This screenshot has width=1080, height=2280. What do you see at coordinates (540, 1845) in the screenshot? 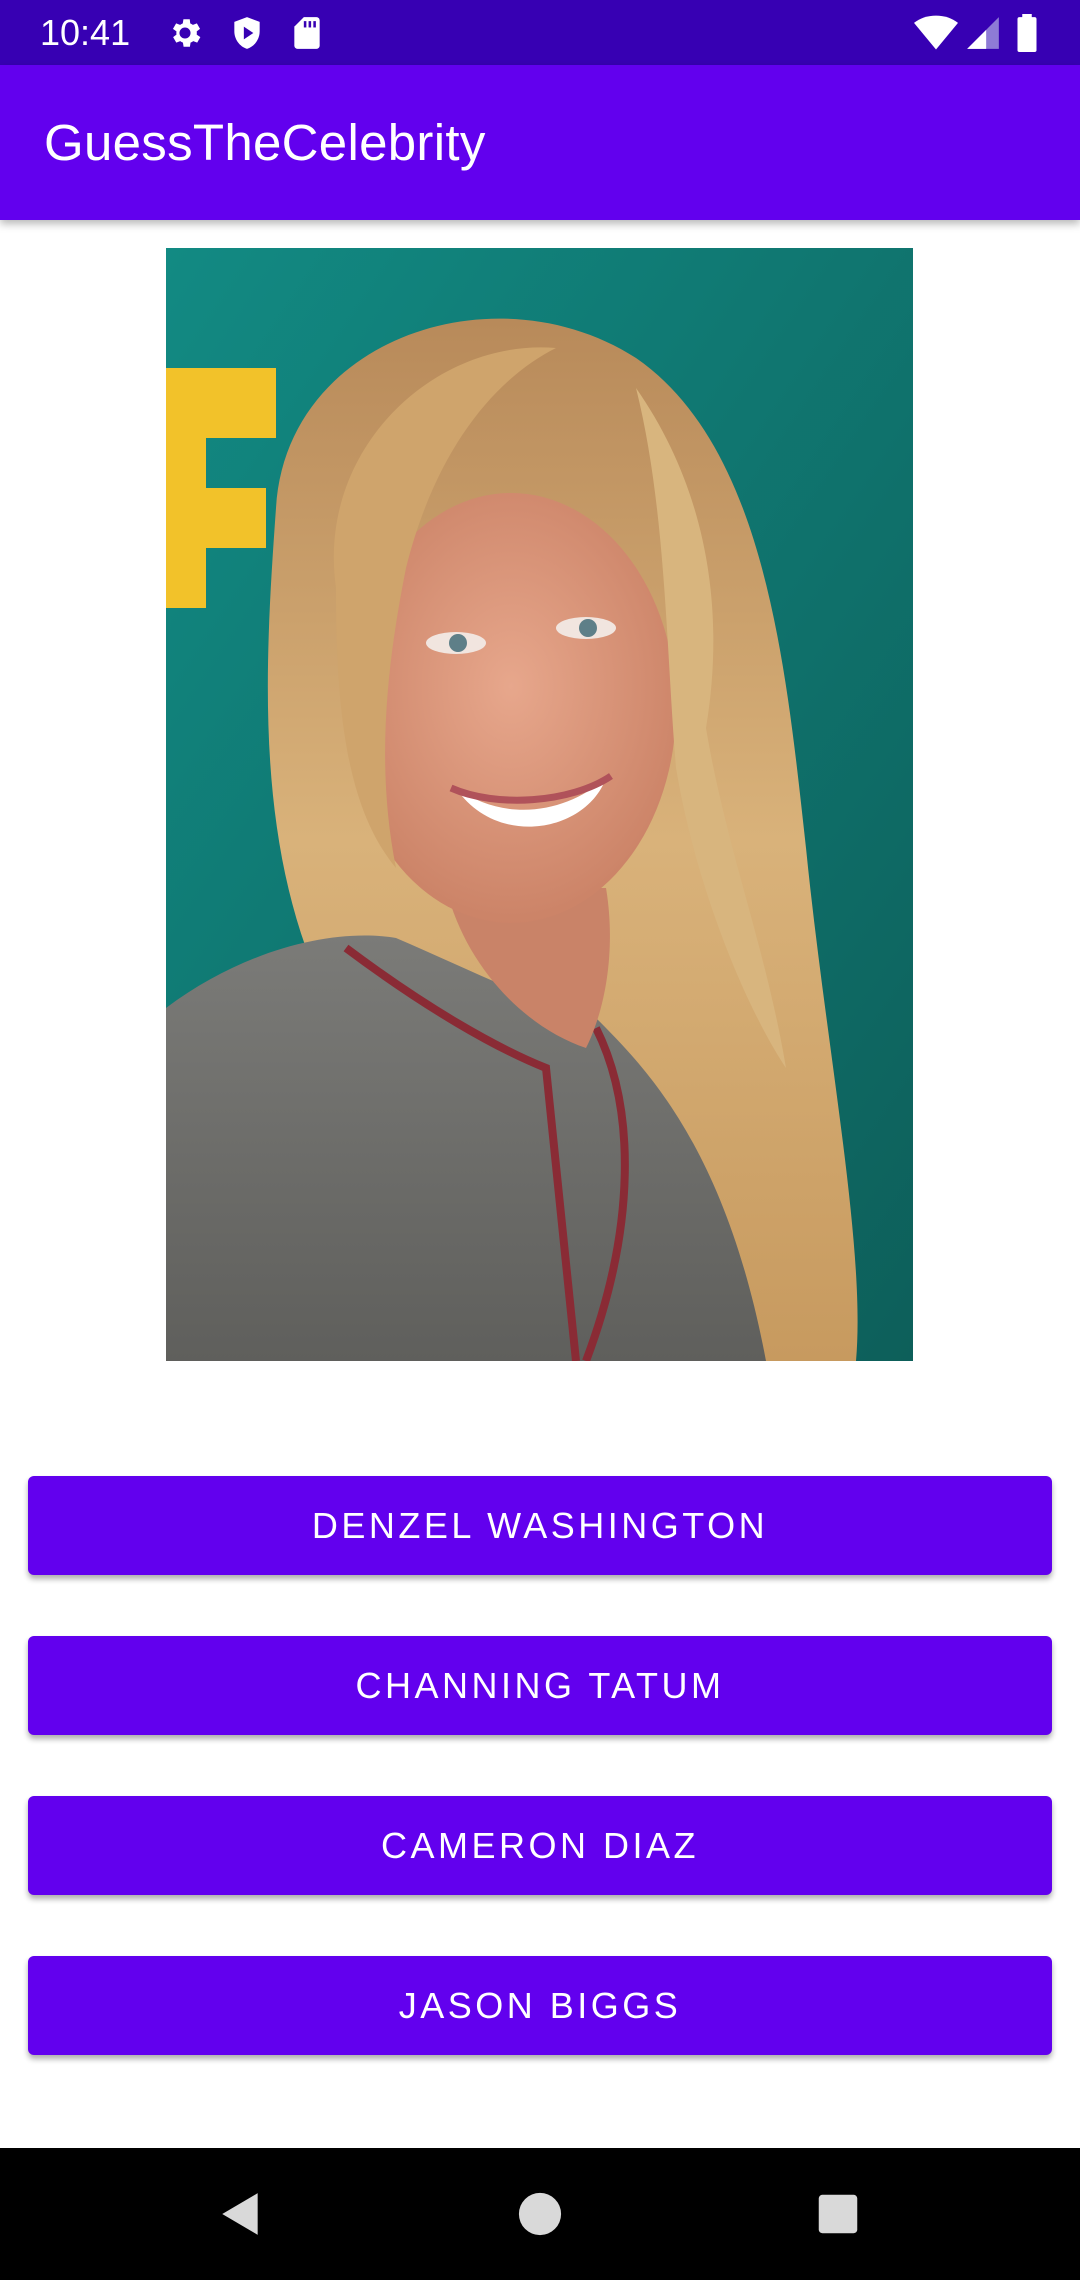
I see `answer-button-3: CAMERON DIAZ` at bounding box center [540, 1845].